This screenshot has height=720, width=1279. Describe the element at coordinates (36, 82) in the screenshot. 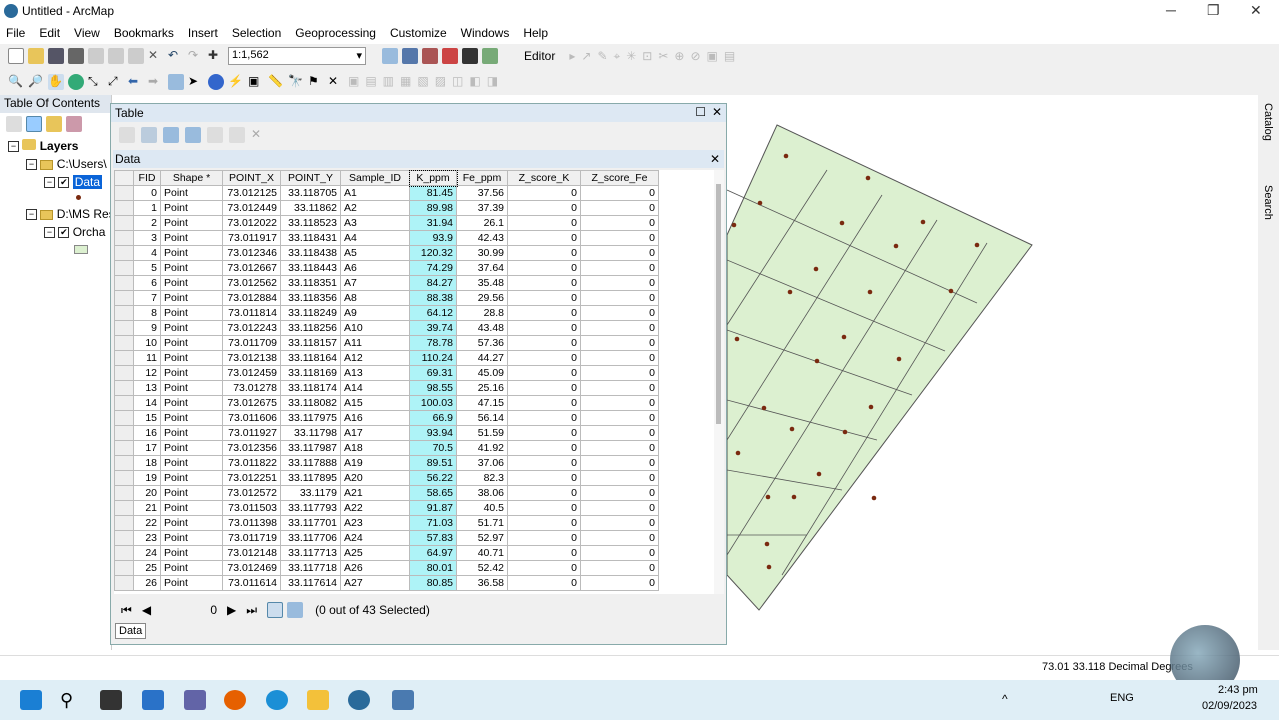

I see `zoom-out-icon: 🔎` at that location.